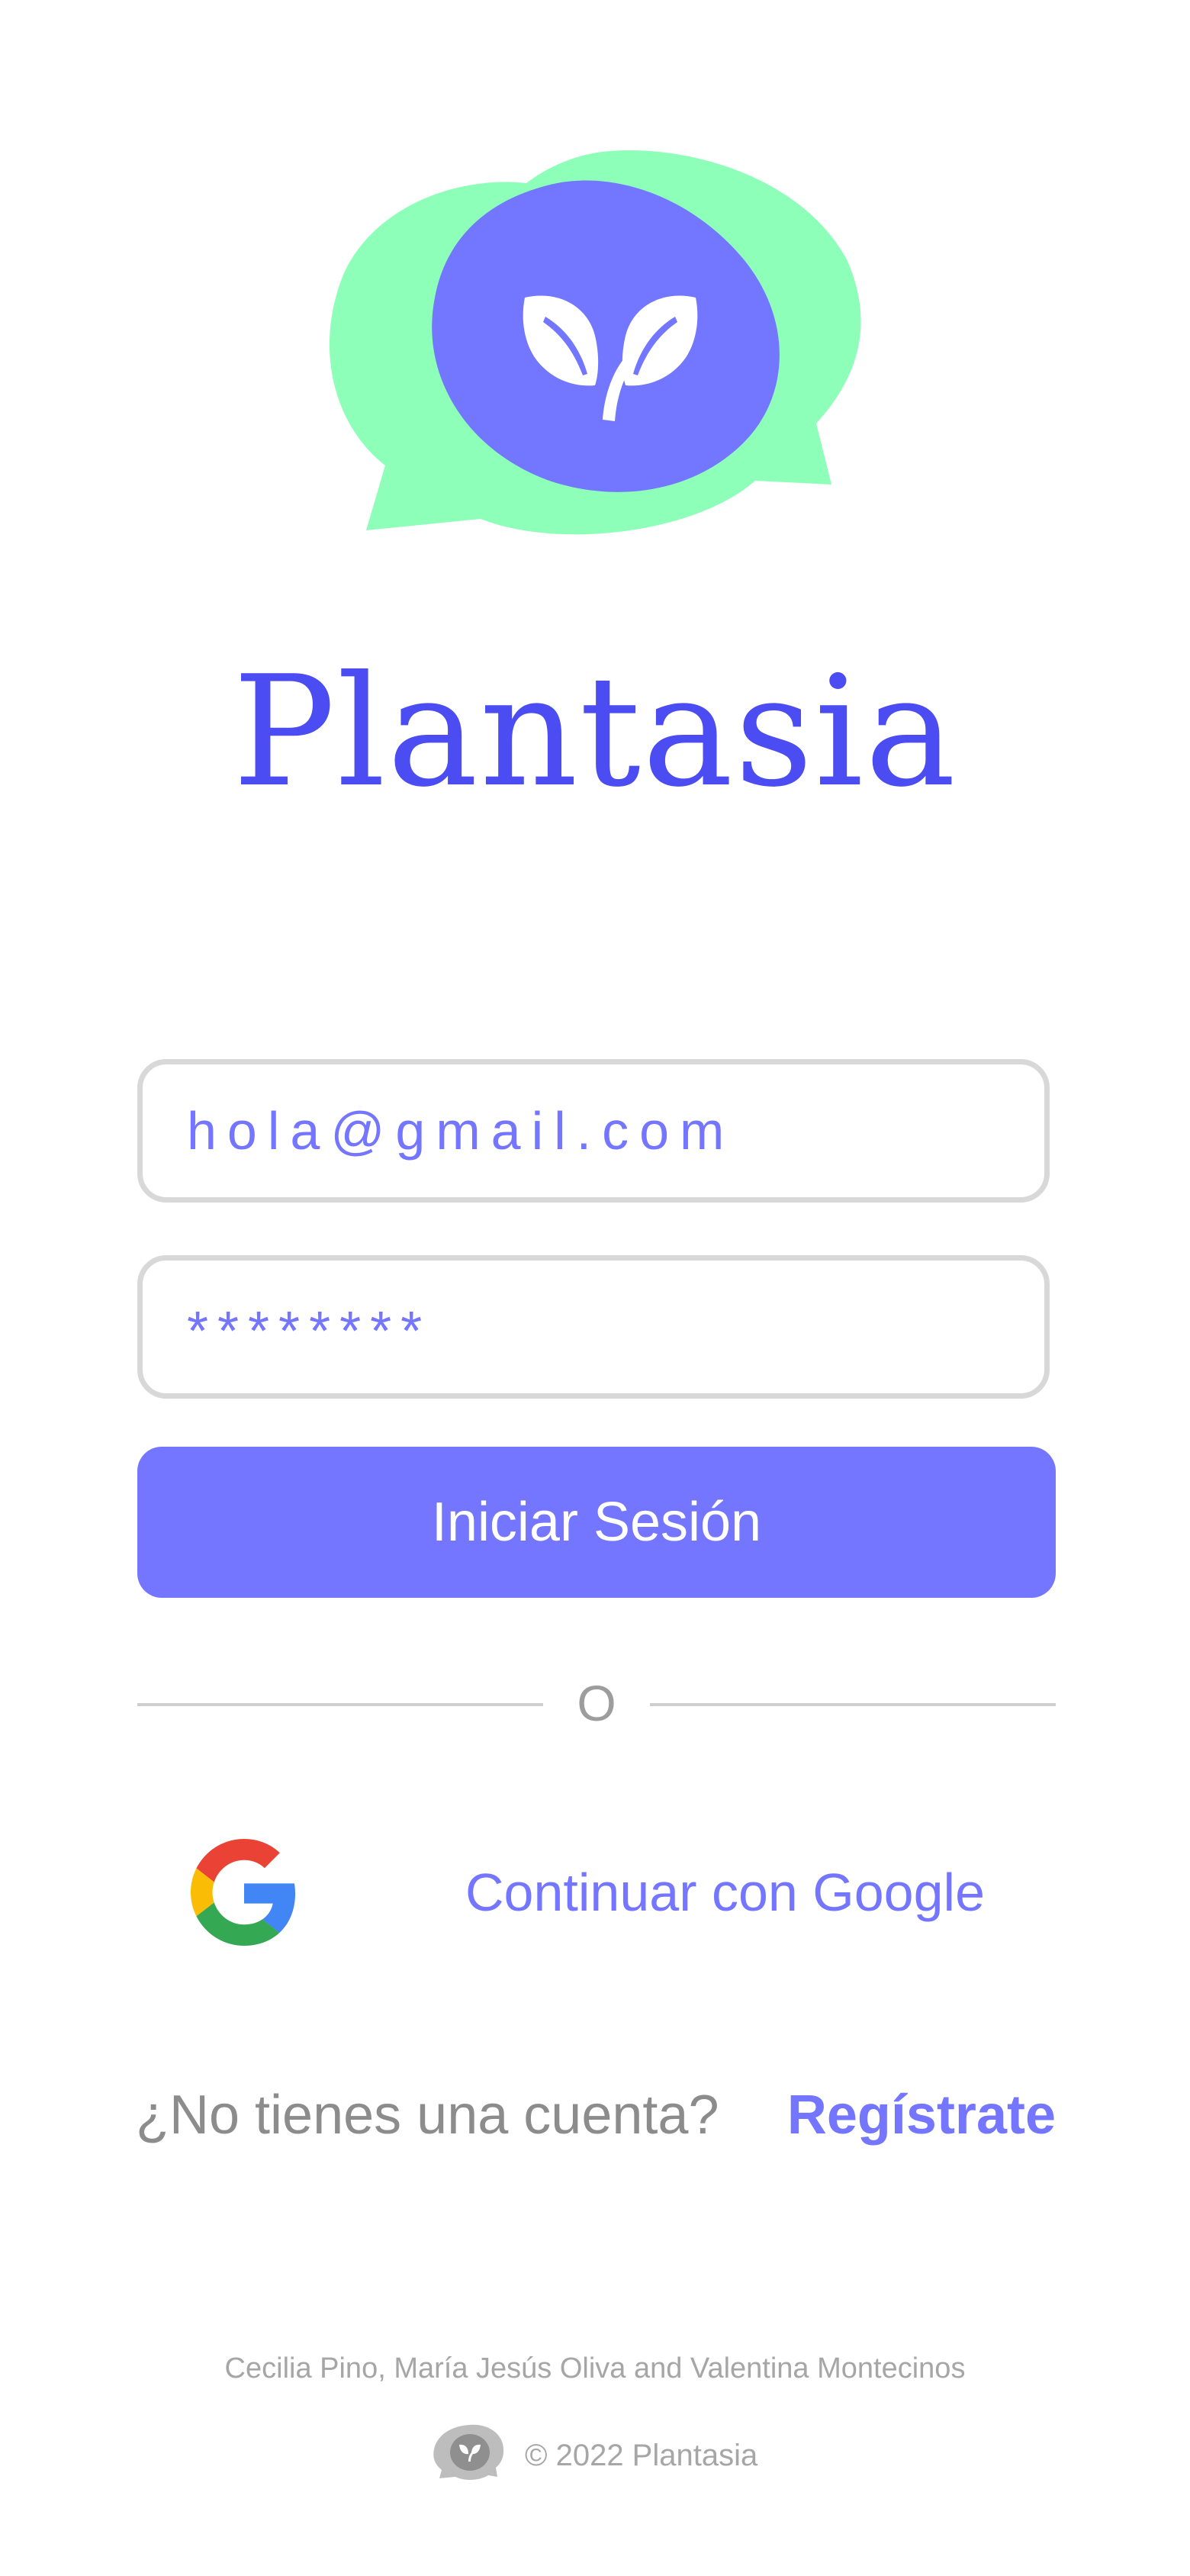 Image resolution: width=1190 pixels, height=2576 pixels. I want to click on footer-copyright: © 2022 Plantasia, so click(641, 2455).